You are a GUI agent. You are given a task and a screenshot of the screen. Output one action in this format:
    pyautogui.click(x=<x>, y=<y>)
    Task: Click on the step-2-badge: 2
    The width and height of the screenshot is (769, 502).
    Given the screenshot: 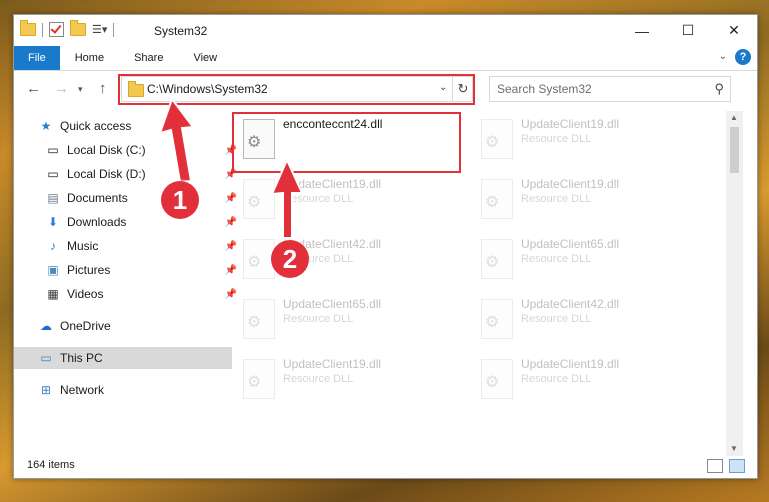 What is the action you would take?
    pyautogui.click(x=290, y=259)
    